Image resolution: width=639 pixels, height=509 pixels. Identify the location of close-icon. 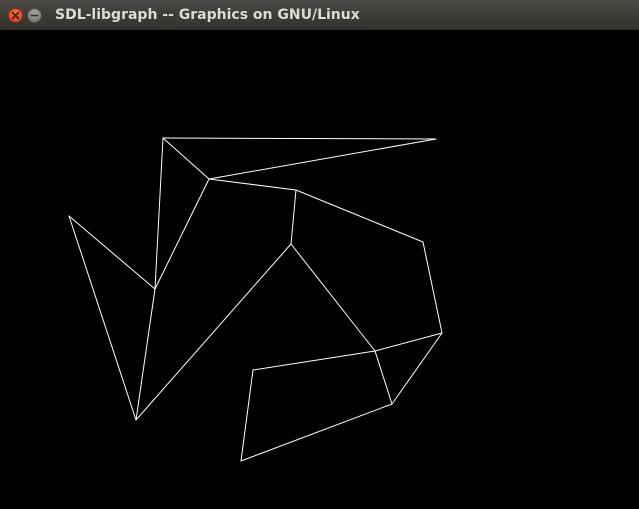
(15, 15).